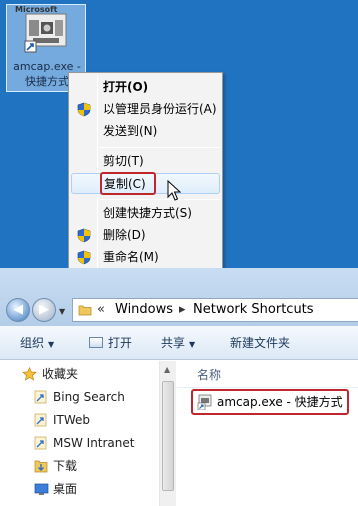 This screenshot has width=358, height=506. I want to click on file-list: 名称 amcap.exe - 快捷方式, so click(267, 433).